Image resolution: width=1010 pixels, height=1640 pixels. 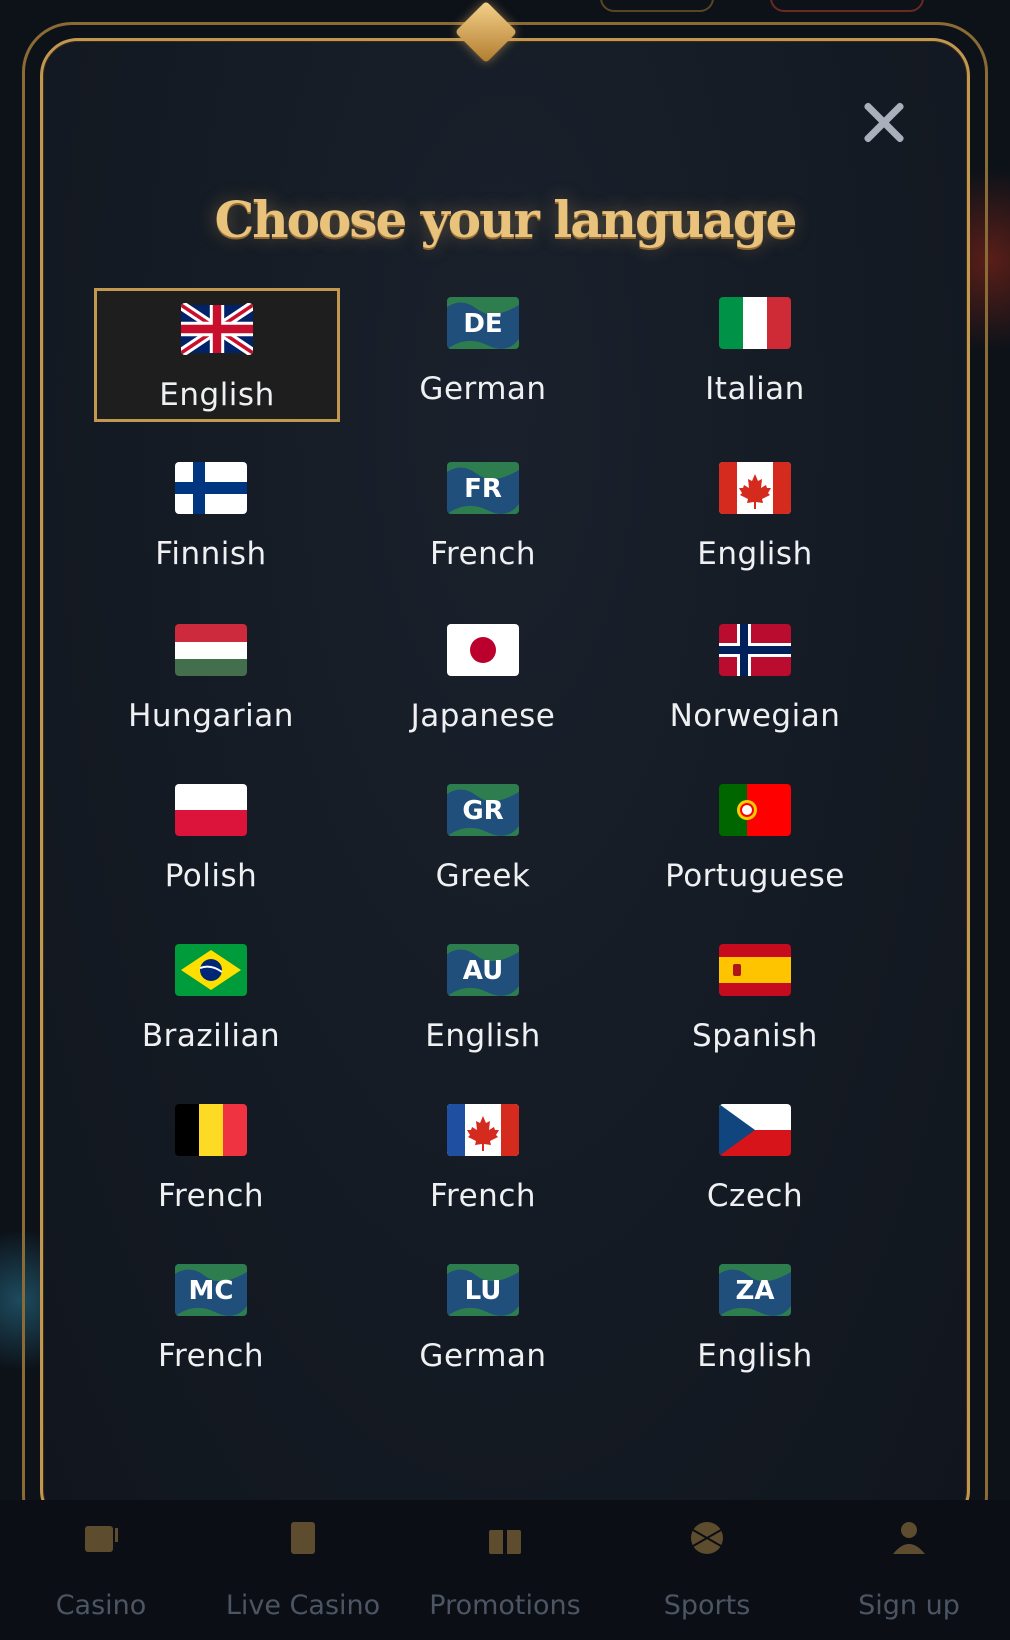 What do you see at coordinates (211, 810) in the screenshot?
I see `poland-flag-icon` at bounding box center [211, 810].